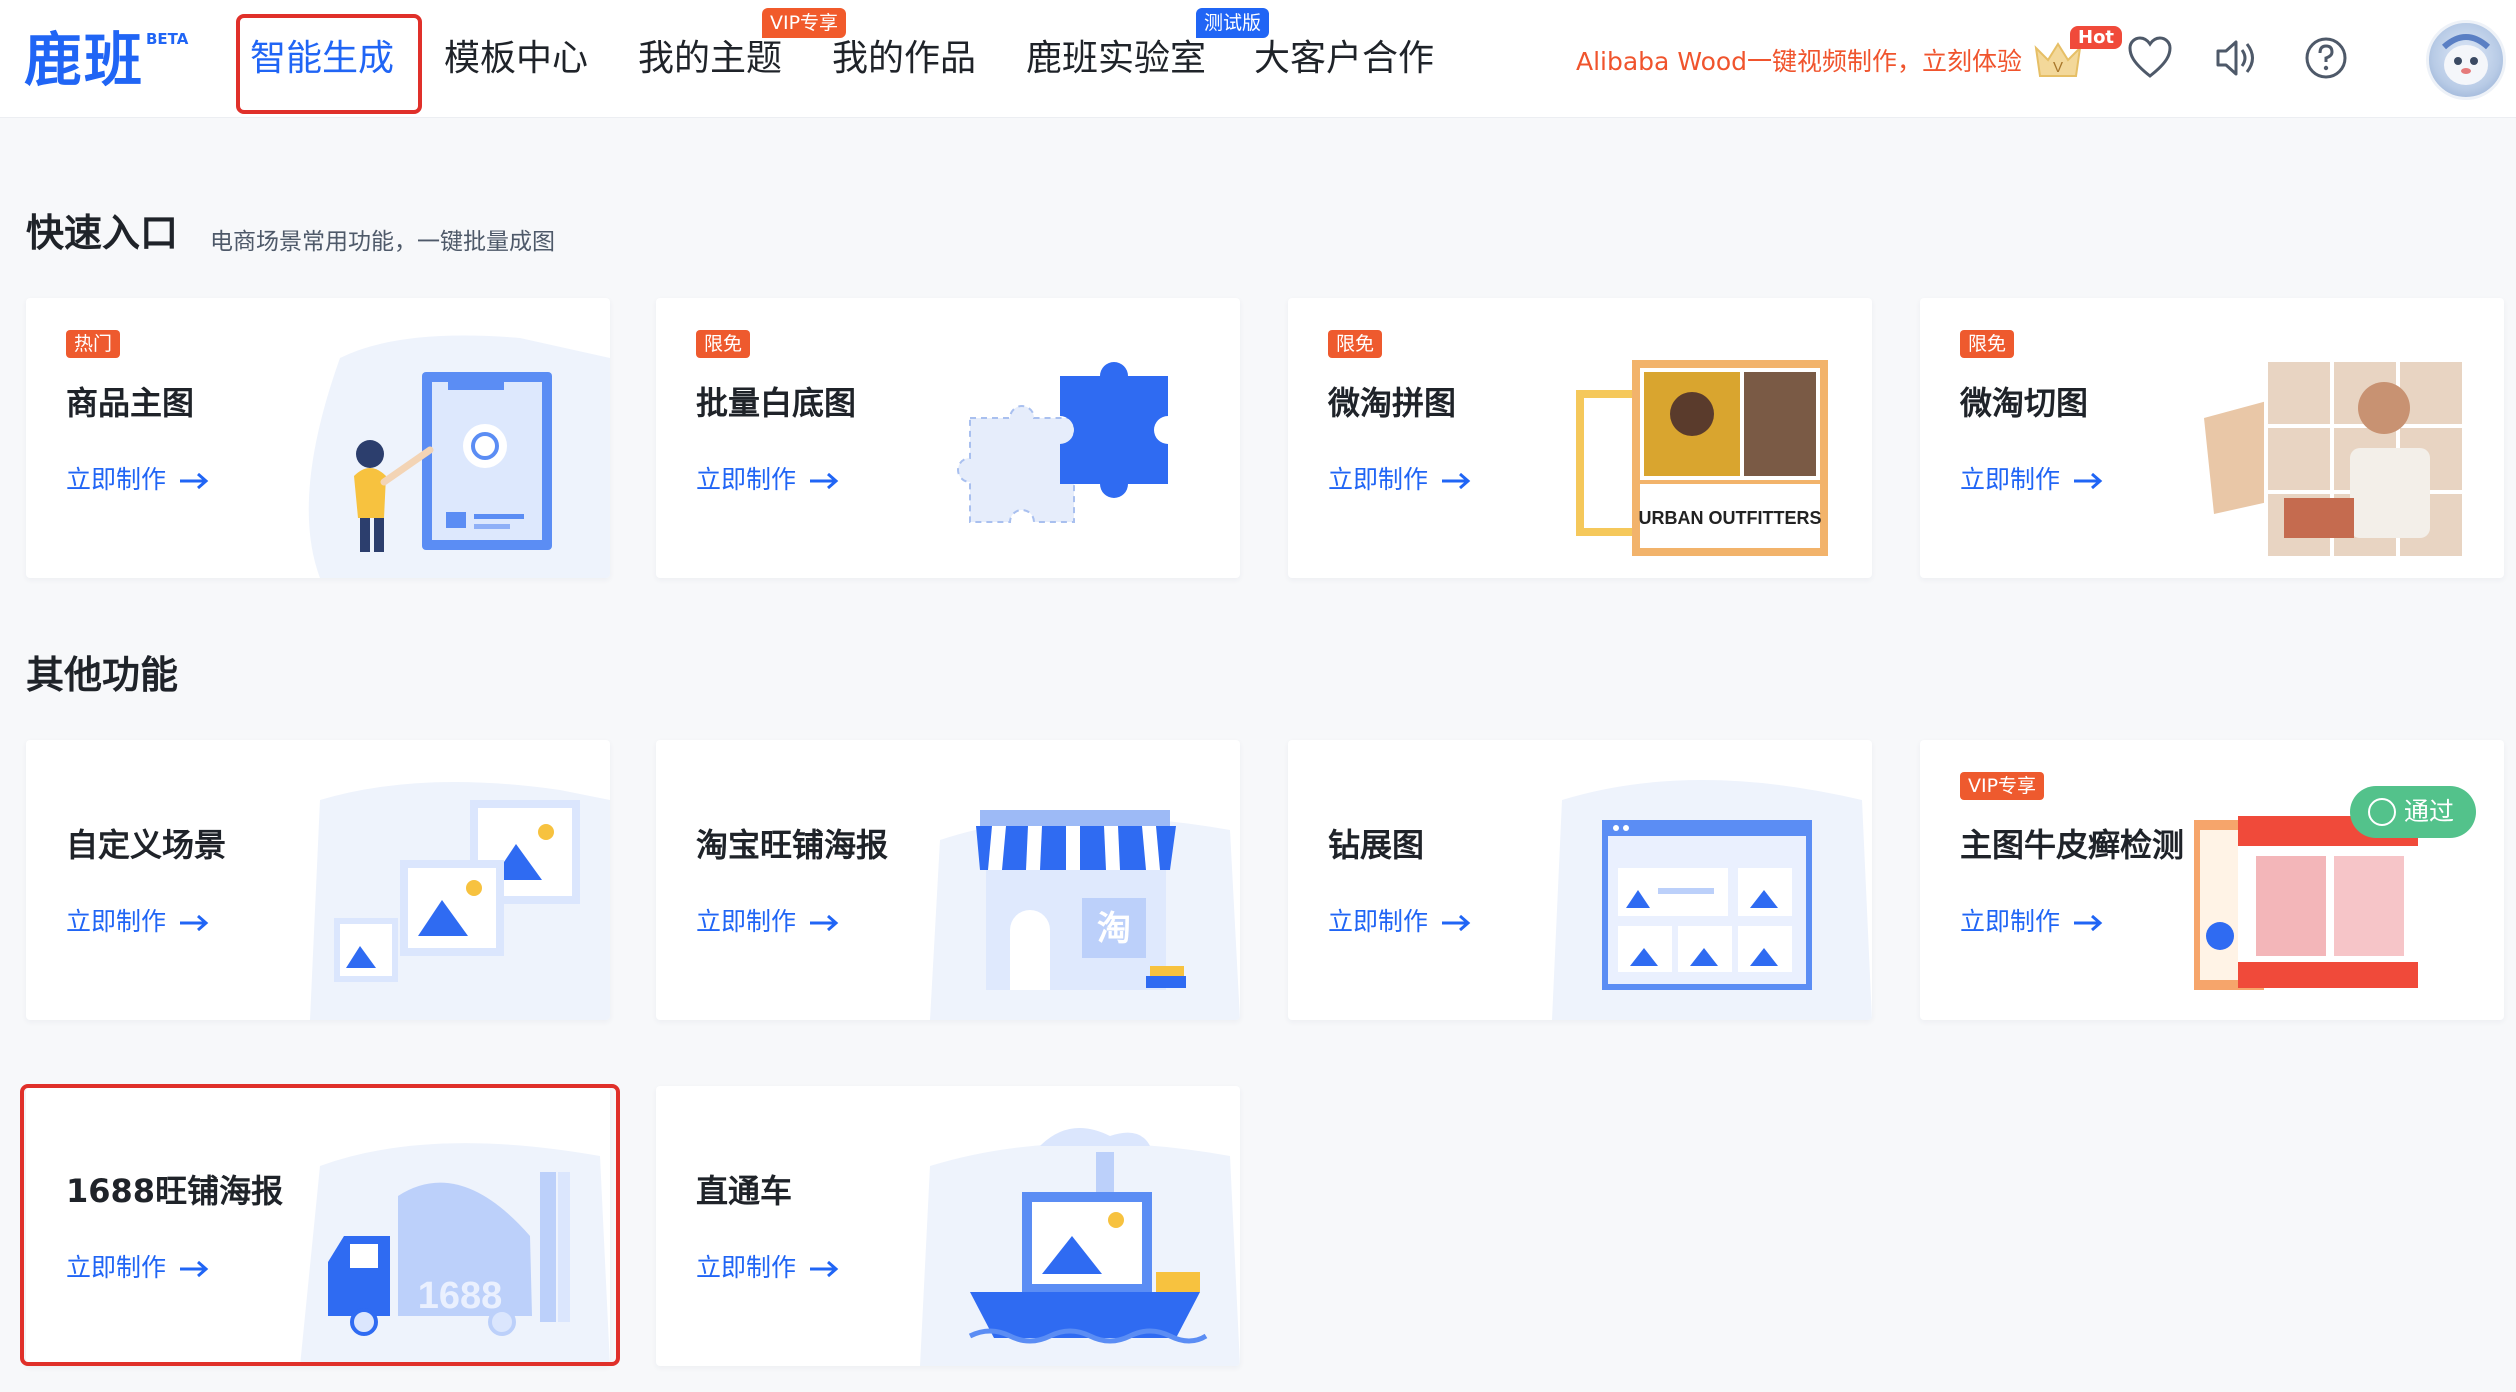  I want to click on card-title: 钻展图, so click(1376, 845).